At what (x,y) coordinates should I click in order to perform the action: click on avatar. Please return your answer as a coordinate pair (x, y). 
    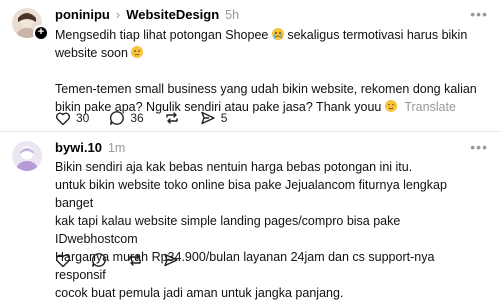
    Looking at the image, I should click on (27, 156).